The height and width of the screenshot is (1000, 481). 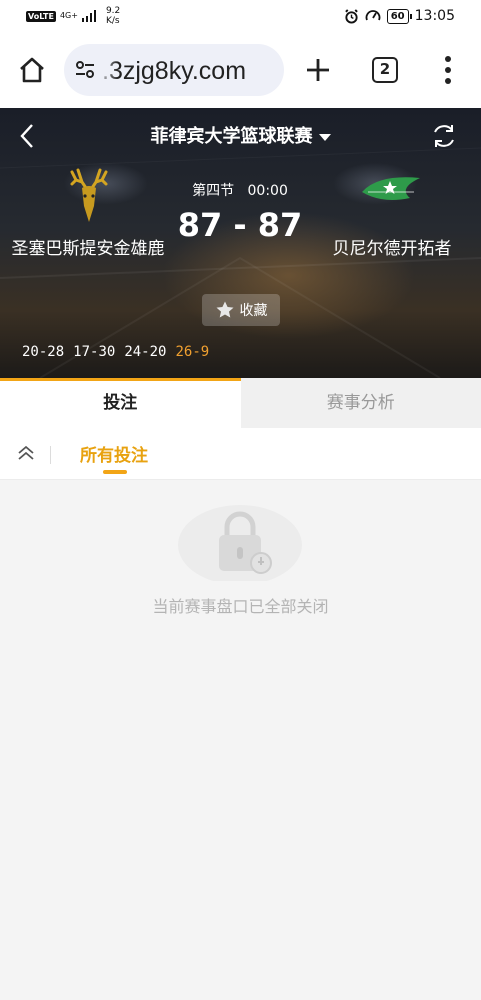 I want to click on active-tab-indicator, so click(x=115, y=472).